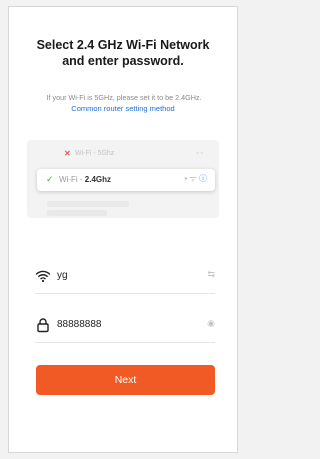 This screenshot has width=320, height=459. I want to click on network-5g-label: Wi-Fi - 5Ghz, so click(95, 153).